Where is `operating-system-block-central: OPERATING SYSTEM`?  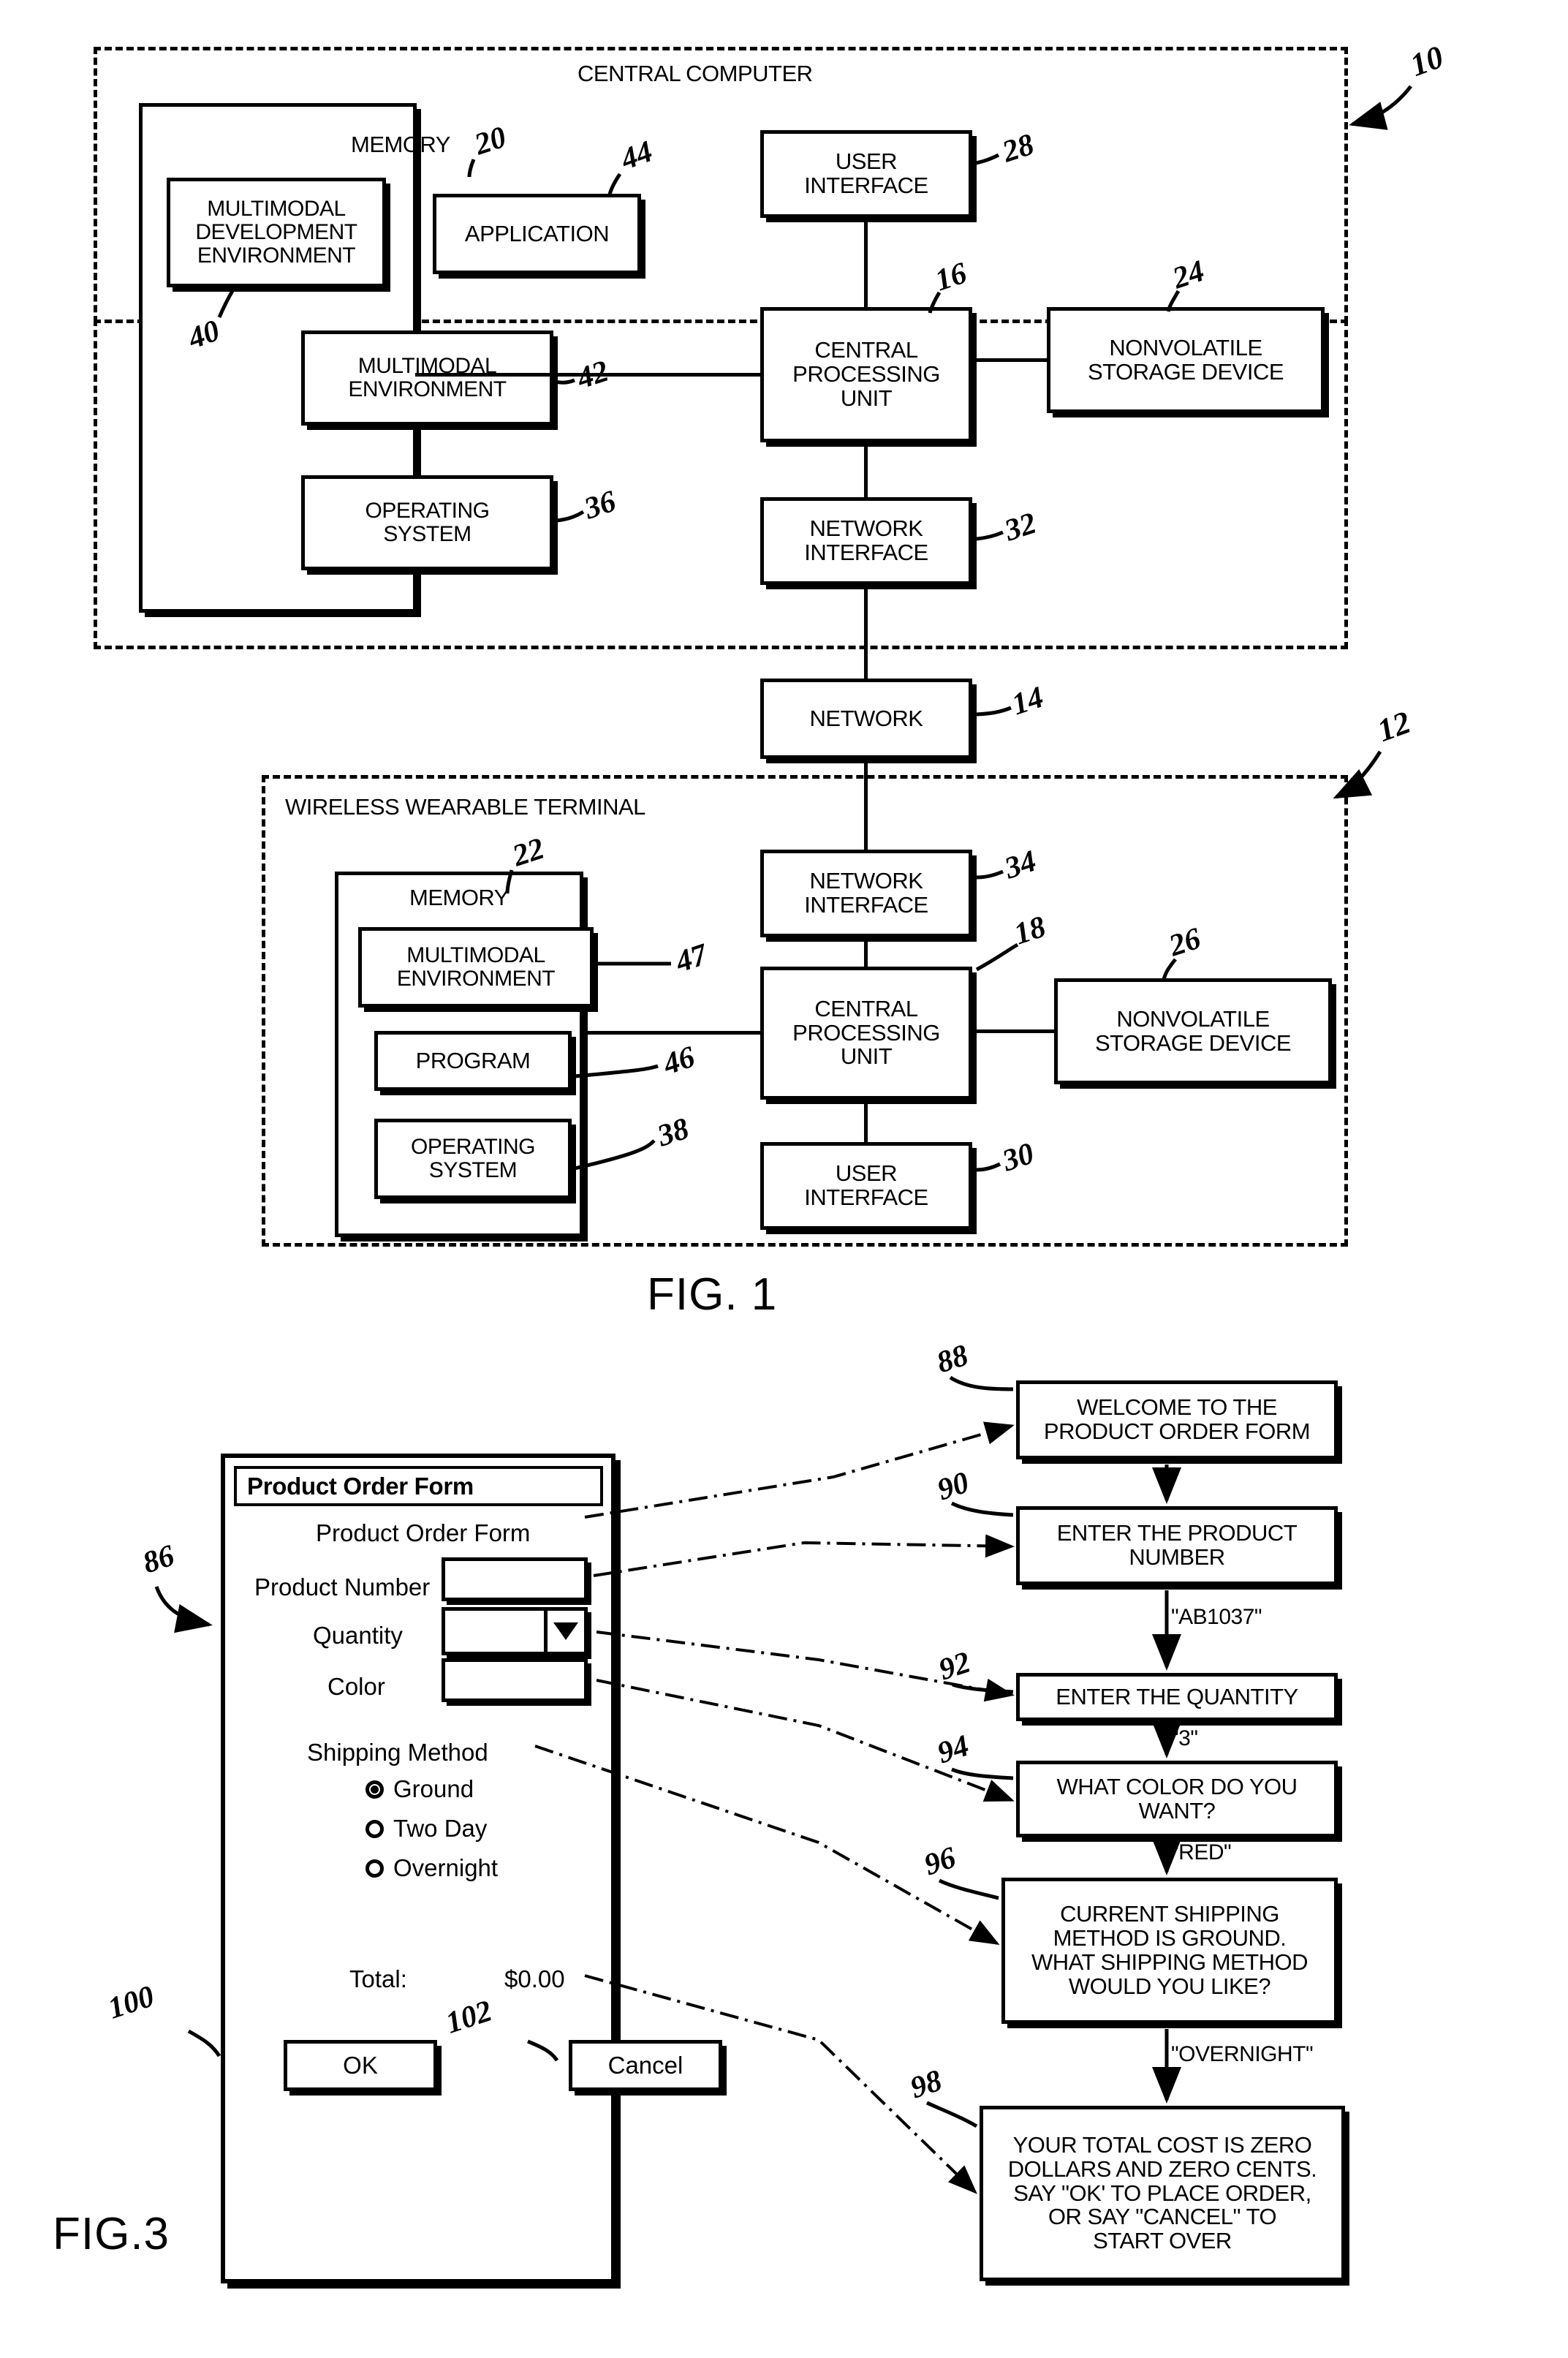
operating-system-block-central: OPERATING SYSTEM is located at coordinates (427, 522).